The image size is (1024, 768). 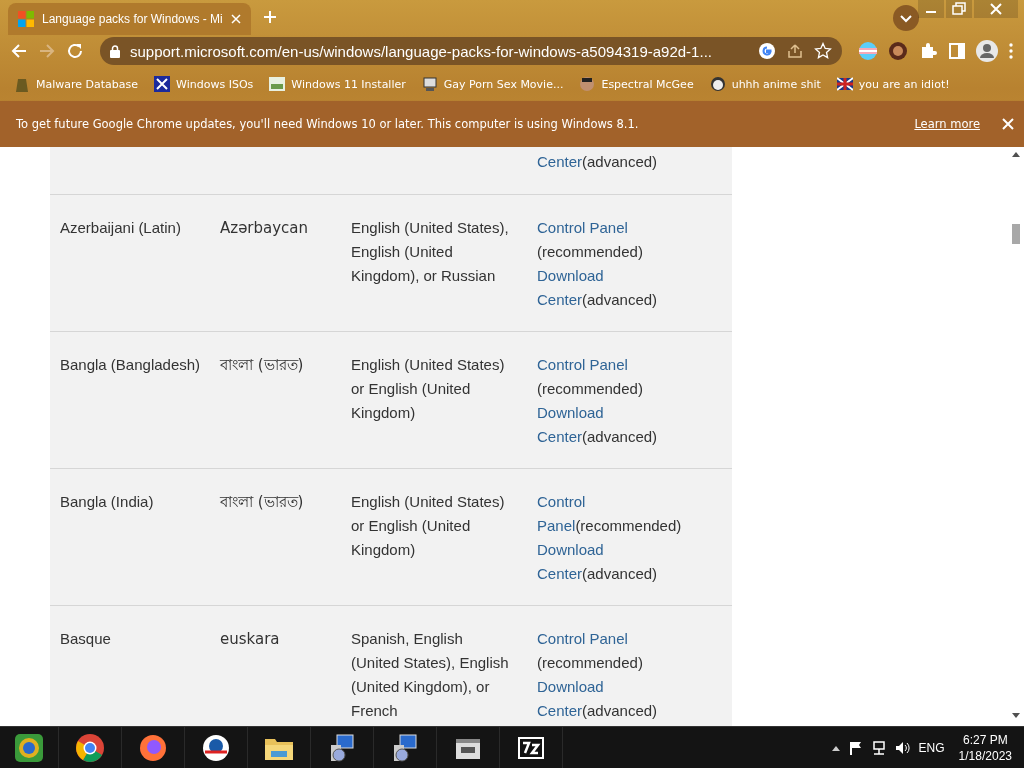 I want to click on base-language: Spanish, English (United States), English (United Kingdom), or French, so click(x=430, y=675).